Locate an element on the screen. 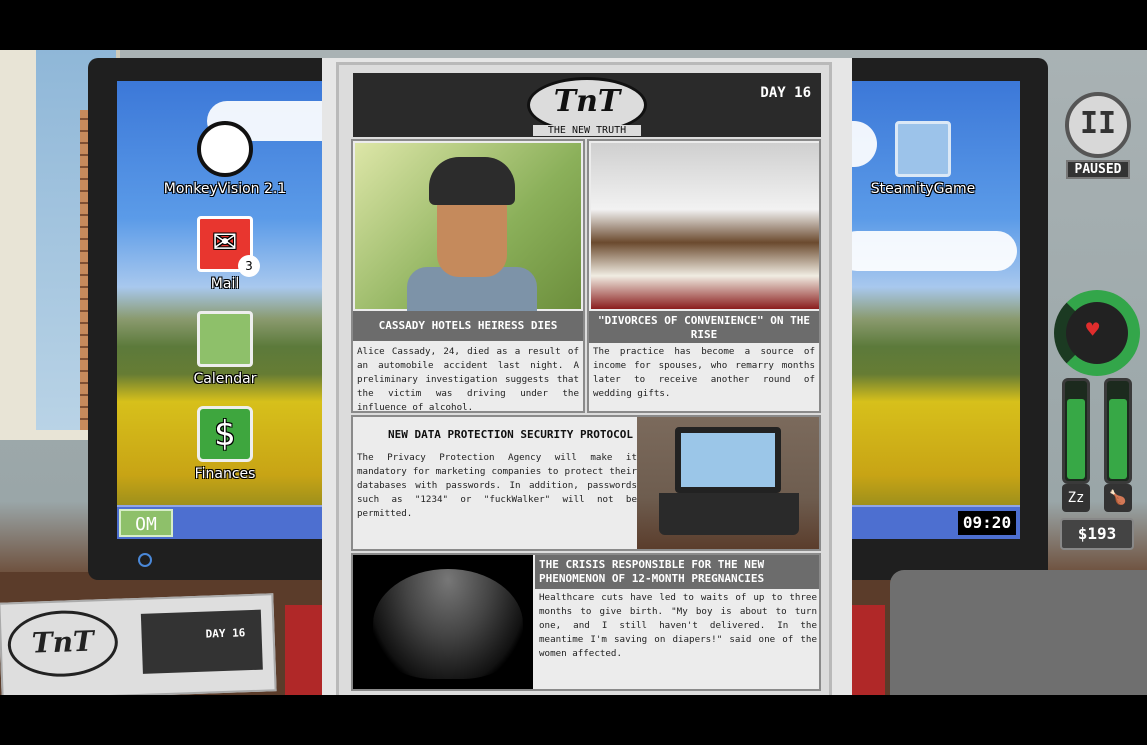 This screenshot has height=745, width=1147. money-counter: $193 is located at coordinates (1097, 534).